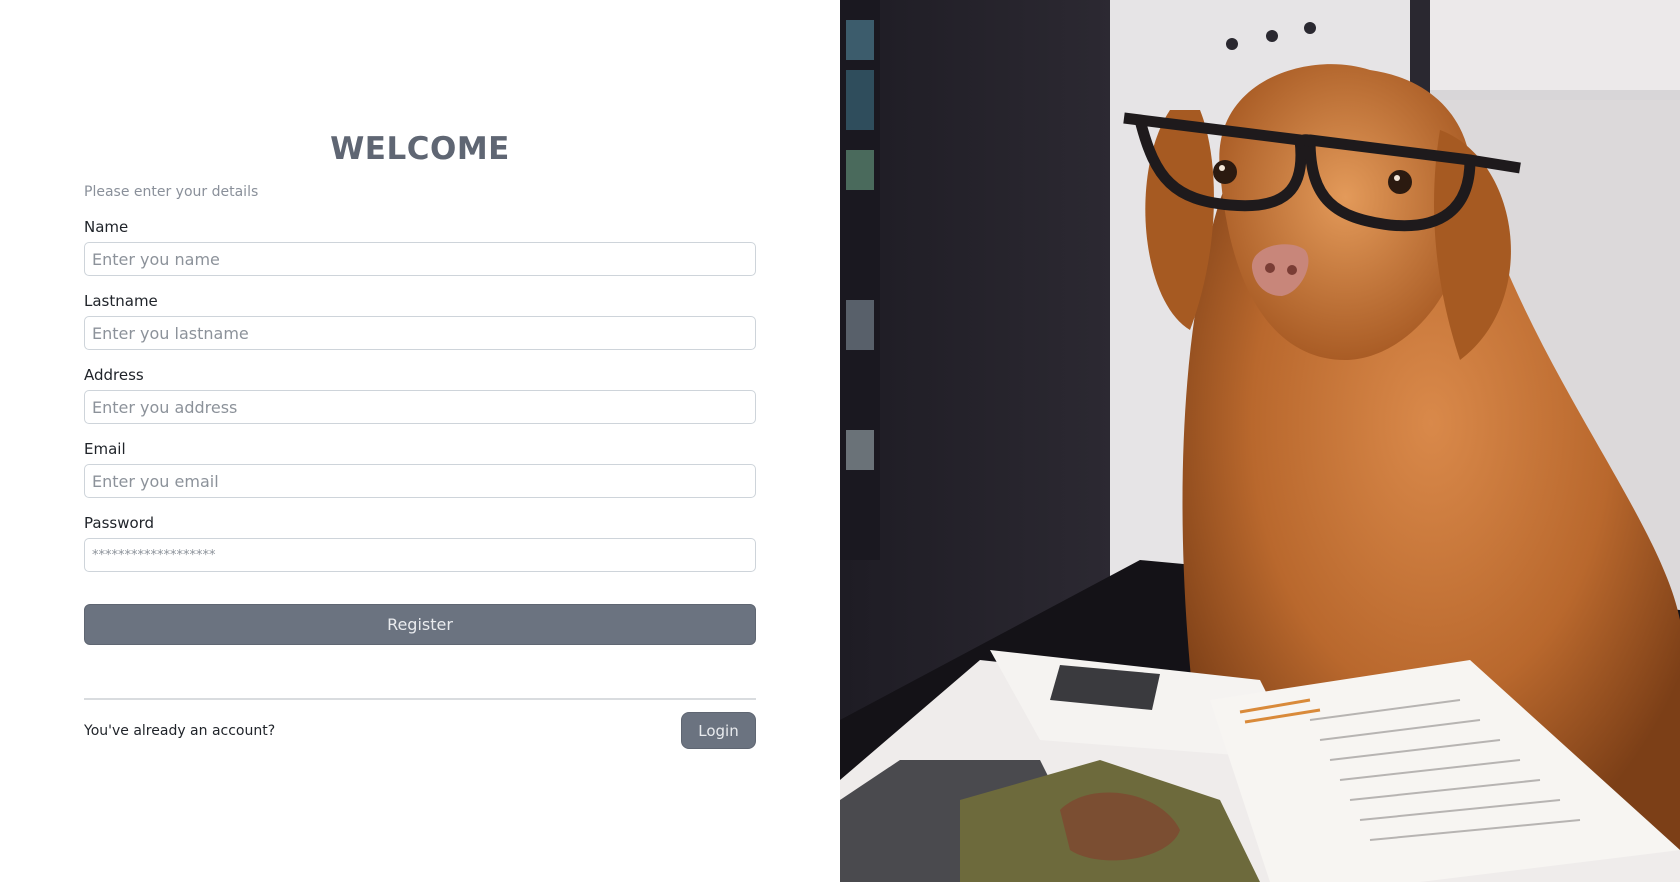 The height and width of the screenshot is (882, 1680). Describe the element at coordinates (420, 730) in the screenshot. I see `login-prompt-row: You've already an account? Login` at that location.